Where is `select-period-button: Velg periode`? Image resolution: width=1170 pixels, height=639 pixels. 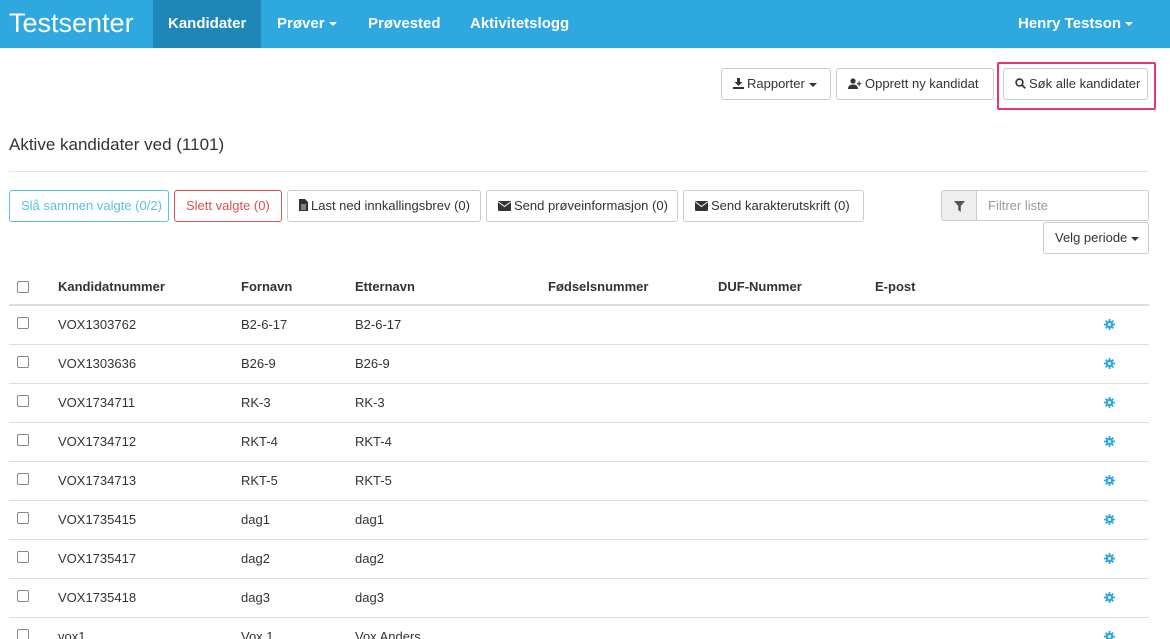
select-period-button: Velg periode is located at coordinates (1096, 238).